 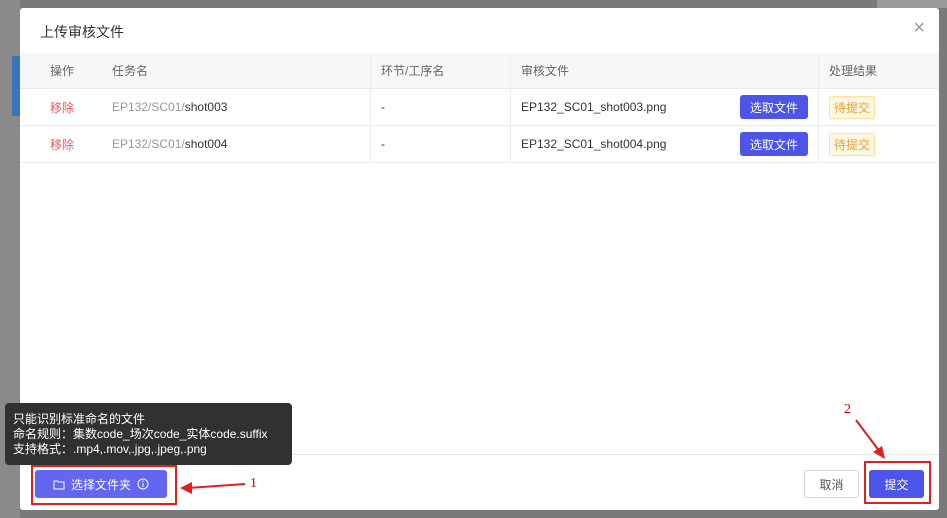 I want to click on column-header-step: 环节/工序名, so click(x=440, y=70).